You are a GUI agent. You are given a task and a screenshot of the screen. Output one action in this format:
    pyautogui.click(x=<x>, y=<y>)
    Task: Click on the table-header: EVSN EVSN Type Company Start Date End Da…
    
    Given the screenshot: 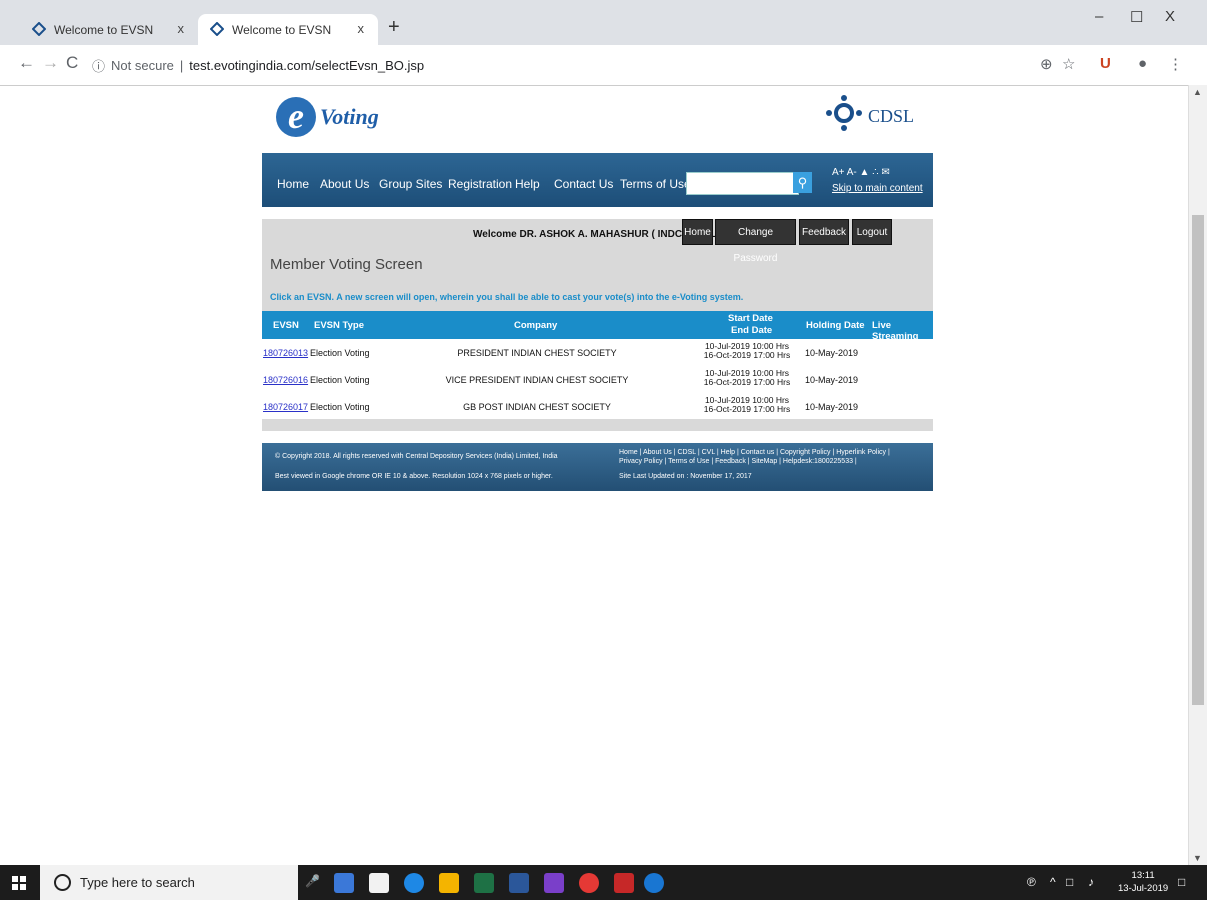 What is the action you would take?
    pyautogui.click(x=597, y=326)
    